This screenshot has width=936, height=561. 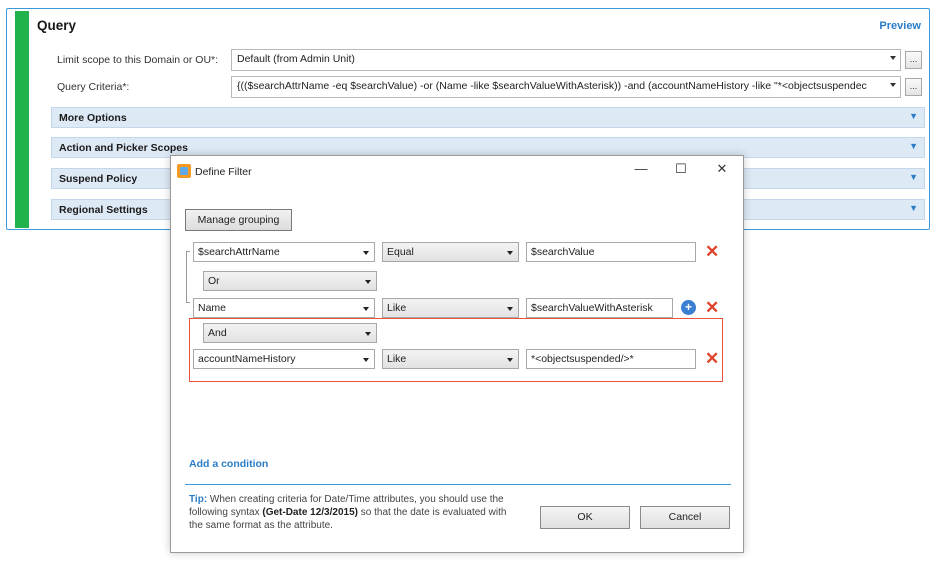 What do you see at coordinates (228, 464) in the screenshot?
I see `add-condition-link: Add a condition` at bounding box center [228, 464].